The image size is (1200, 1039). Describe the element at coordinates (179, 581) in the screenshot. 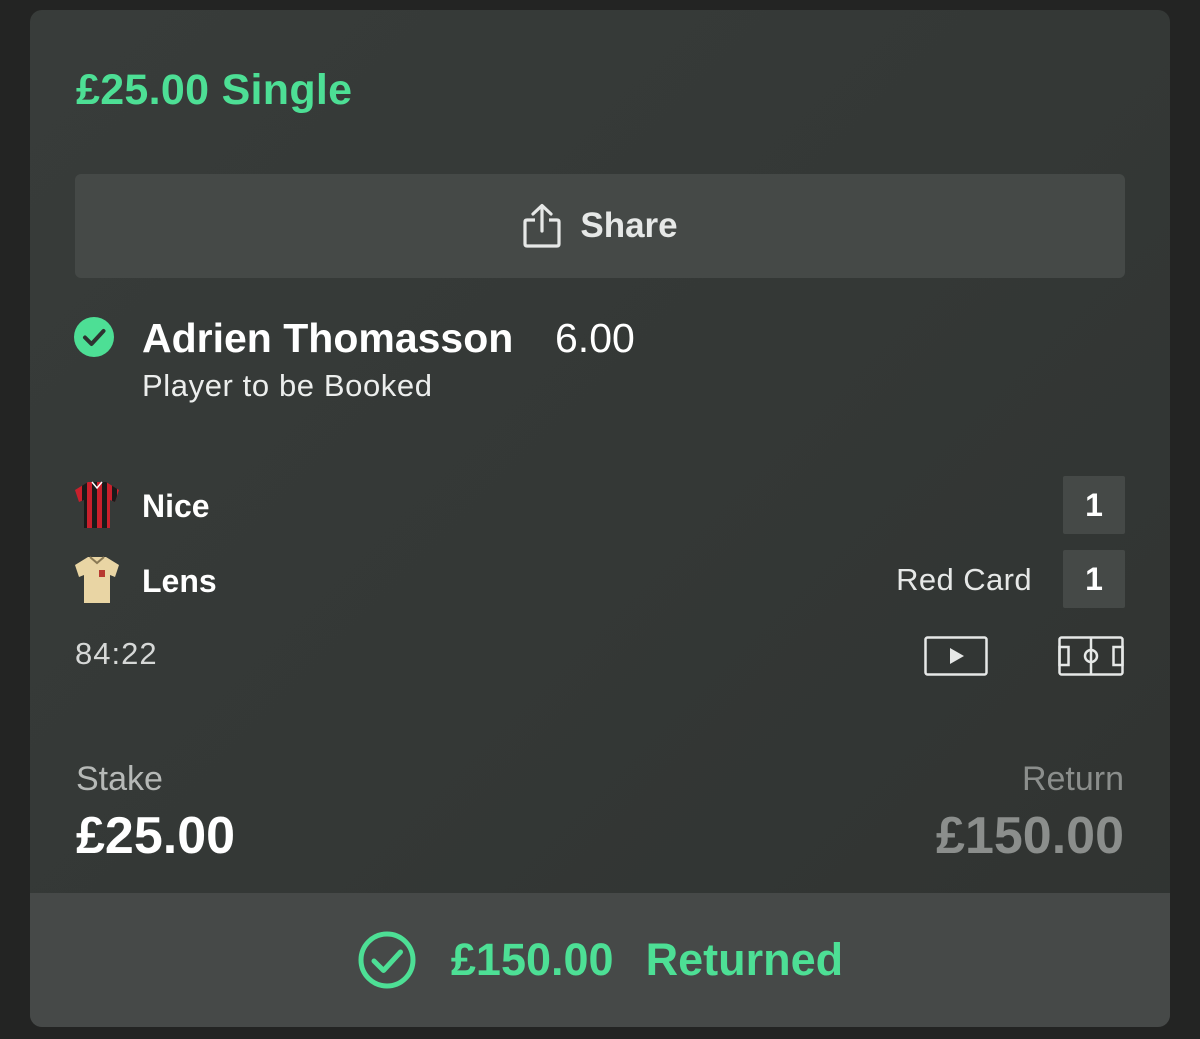

I see `away-team-name: Lens` at that location.